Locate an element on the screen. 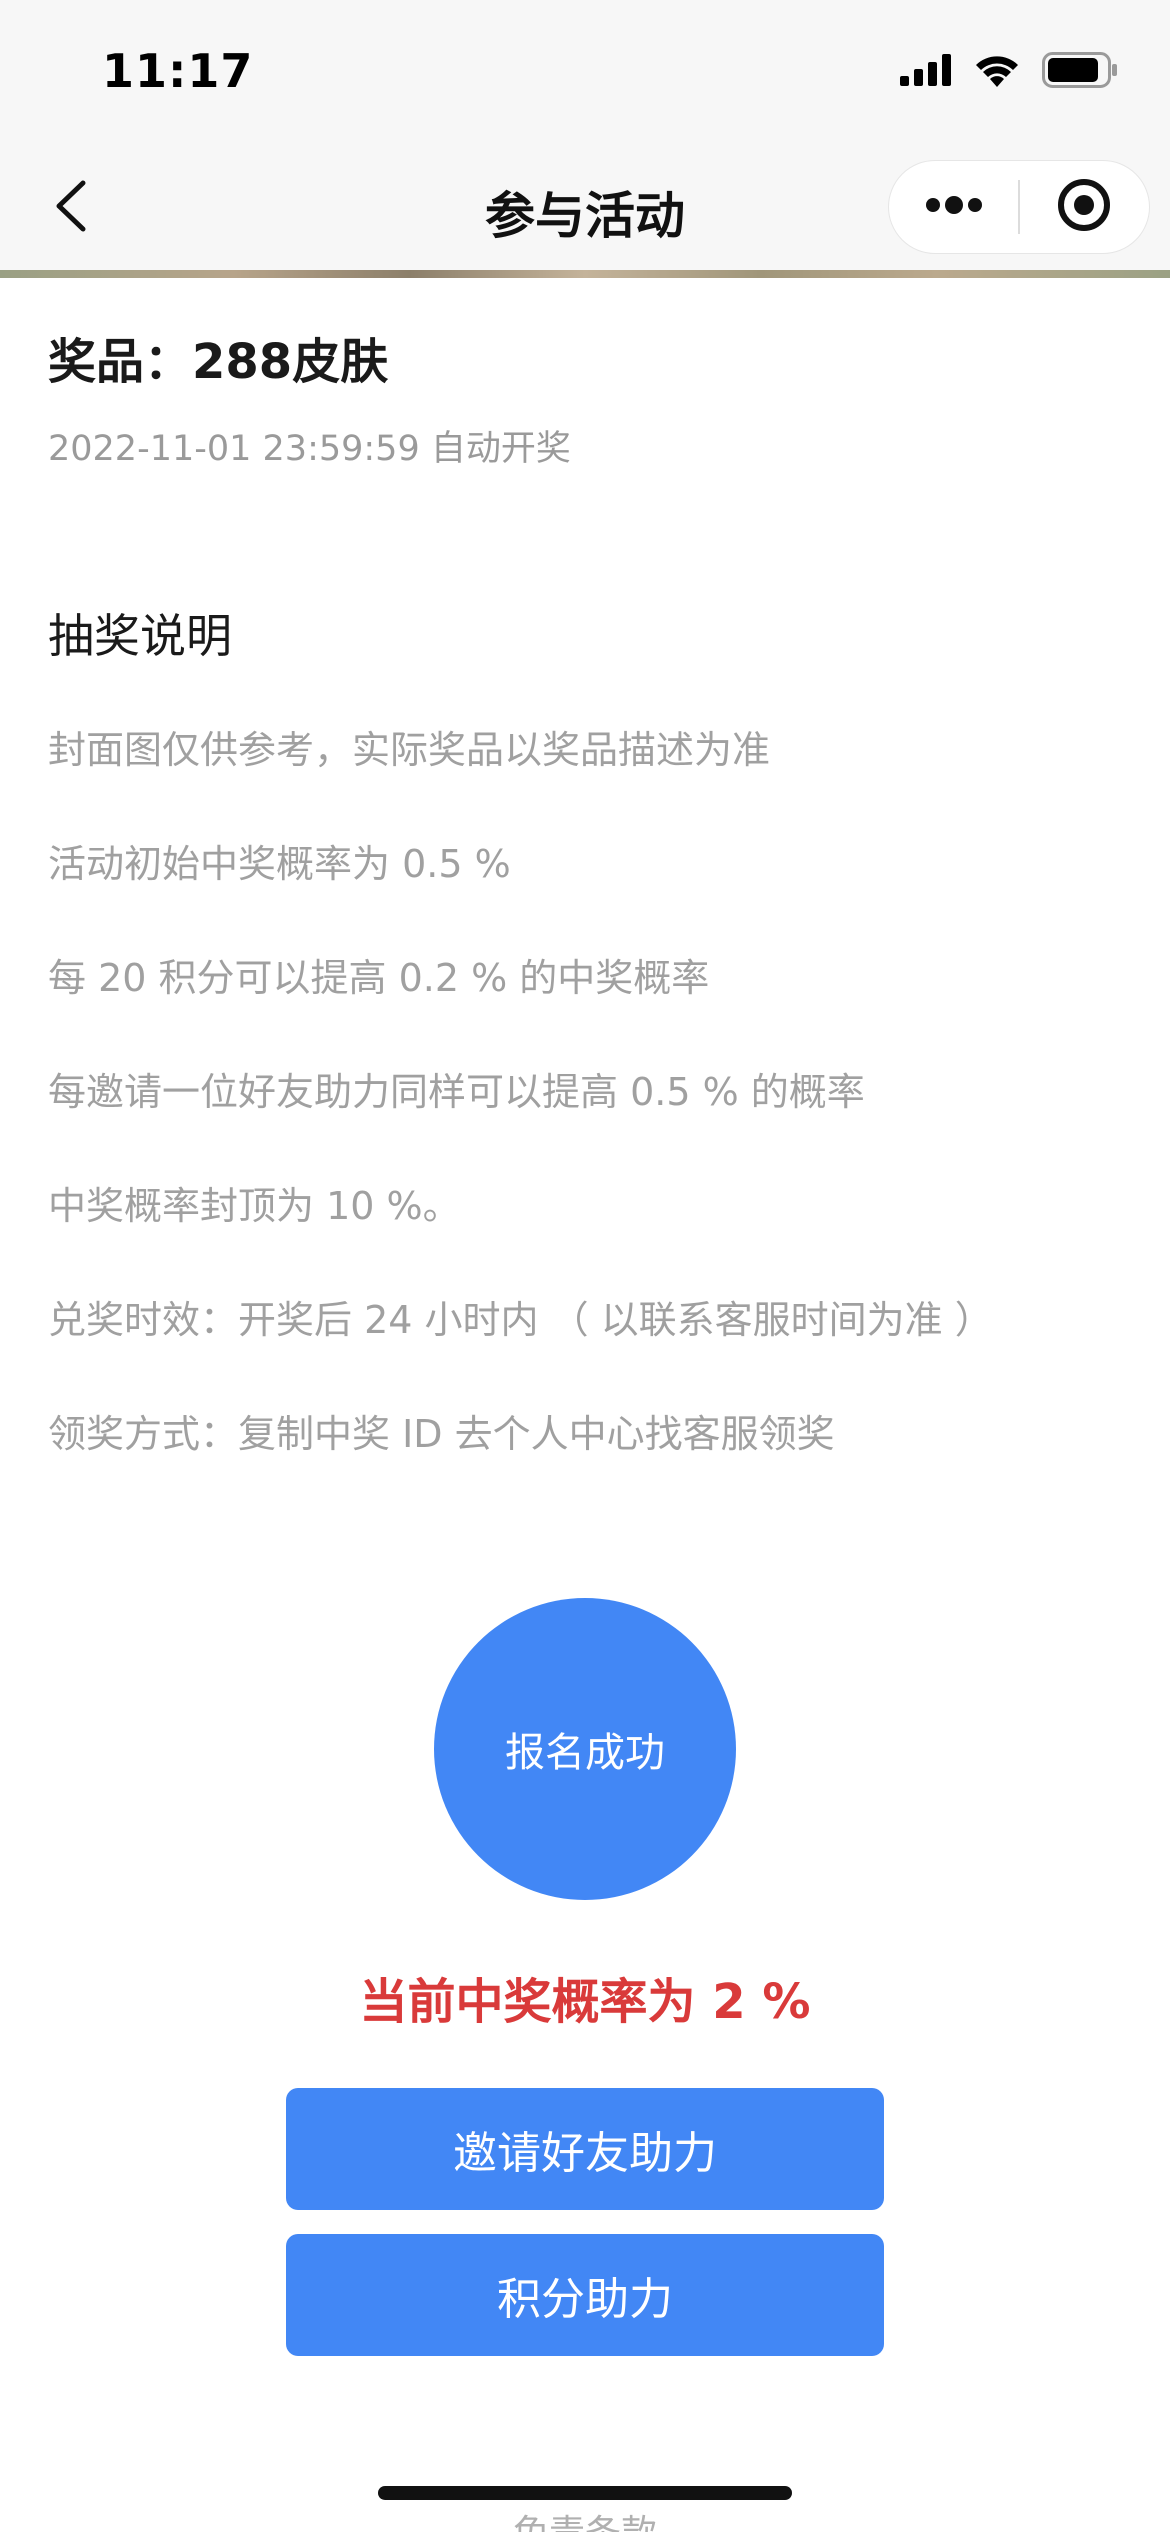 The image size is (1170, 2532). rule-line: 每 20 积分可以提高 0.2 % 的中奖概率 is located at coordinates (379, 978).